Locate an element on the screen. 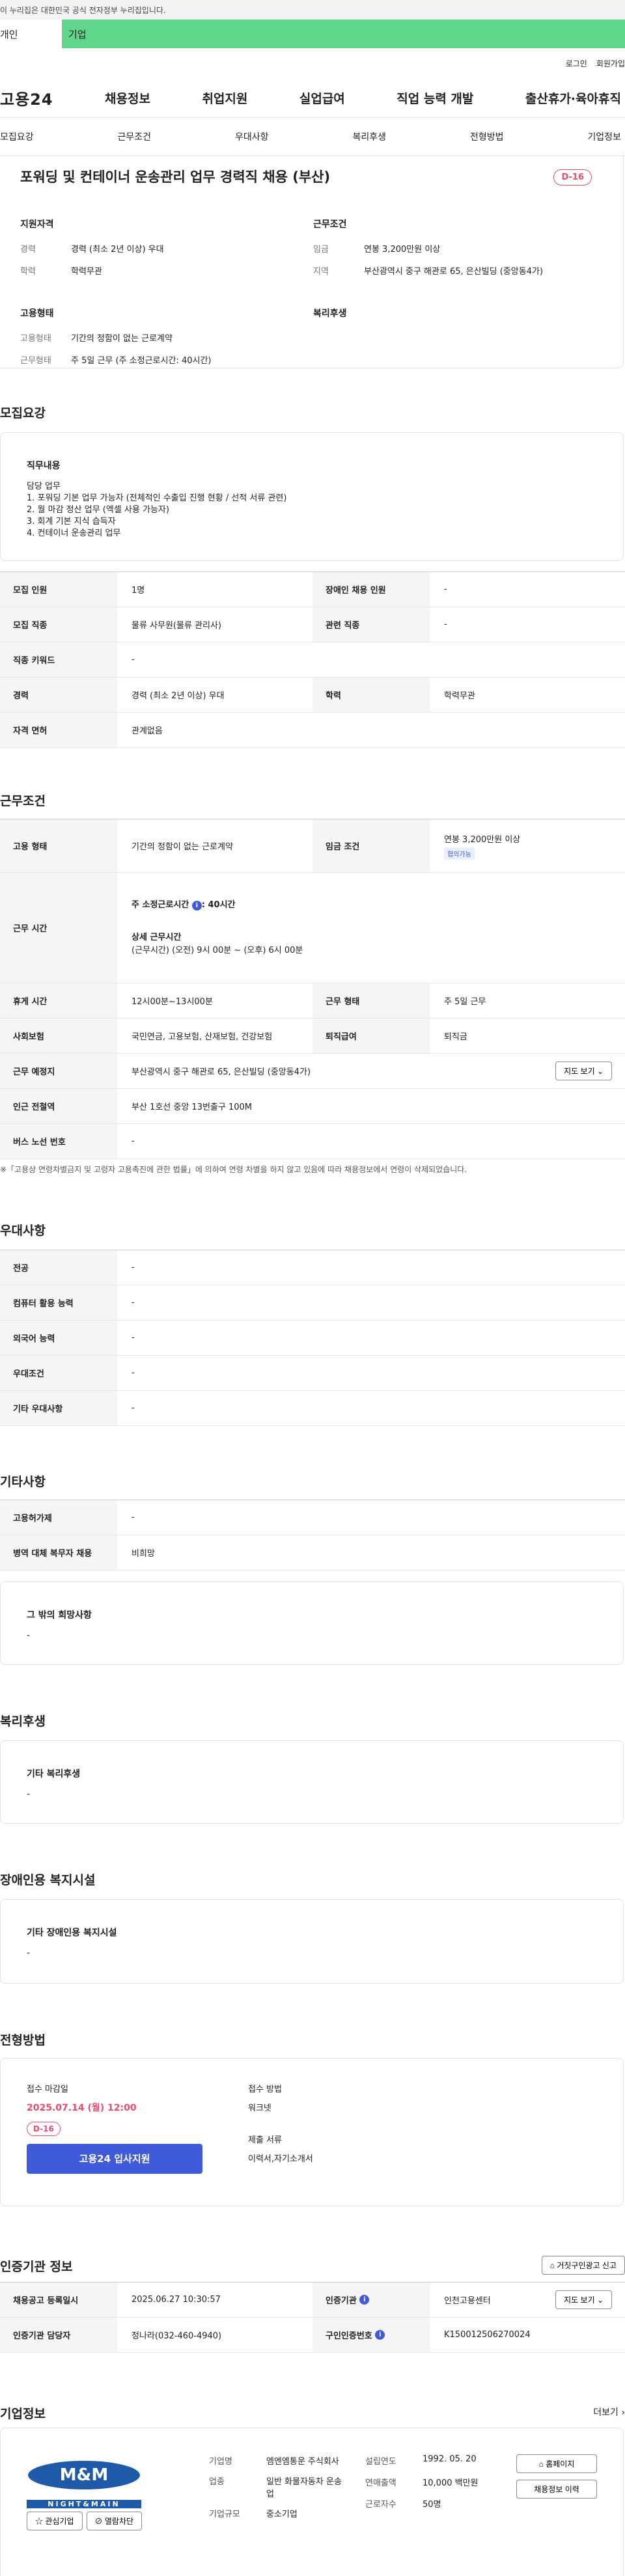 This screenshot has width=625, height=2576. td: 정나라(032-460-4940) is located at coordinates (177, 2336).